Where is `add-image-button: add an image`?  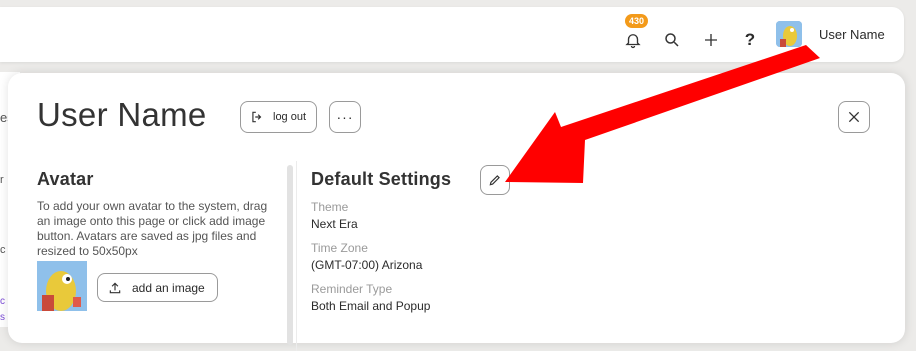
add-image-button: add an image is located at coordinates (157, 287).